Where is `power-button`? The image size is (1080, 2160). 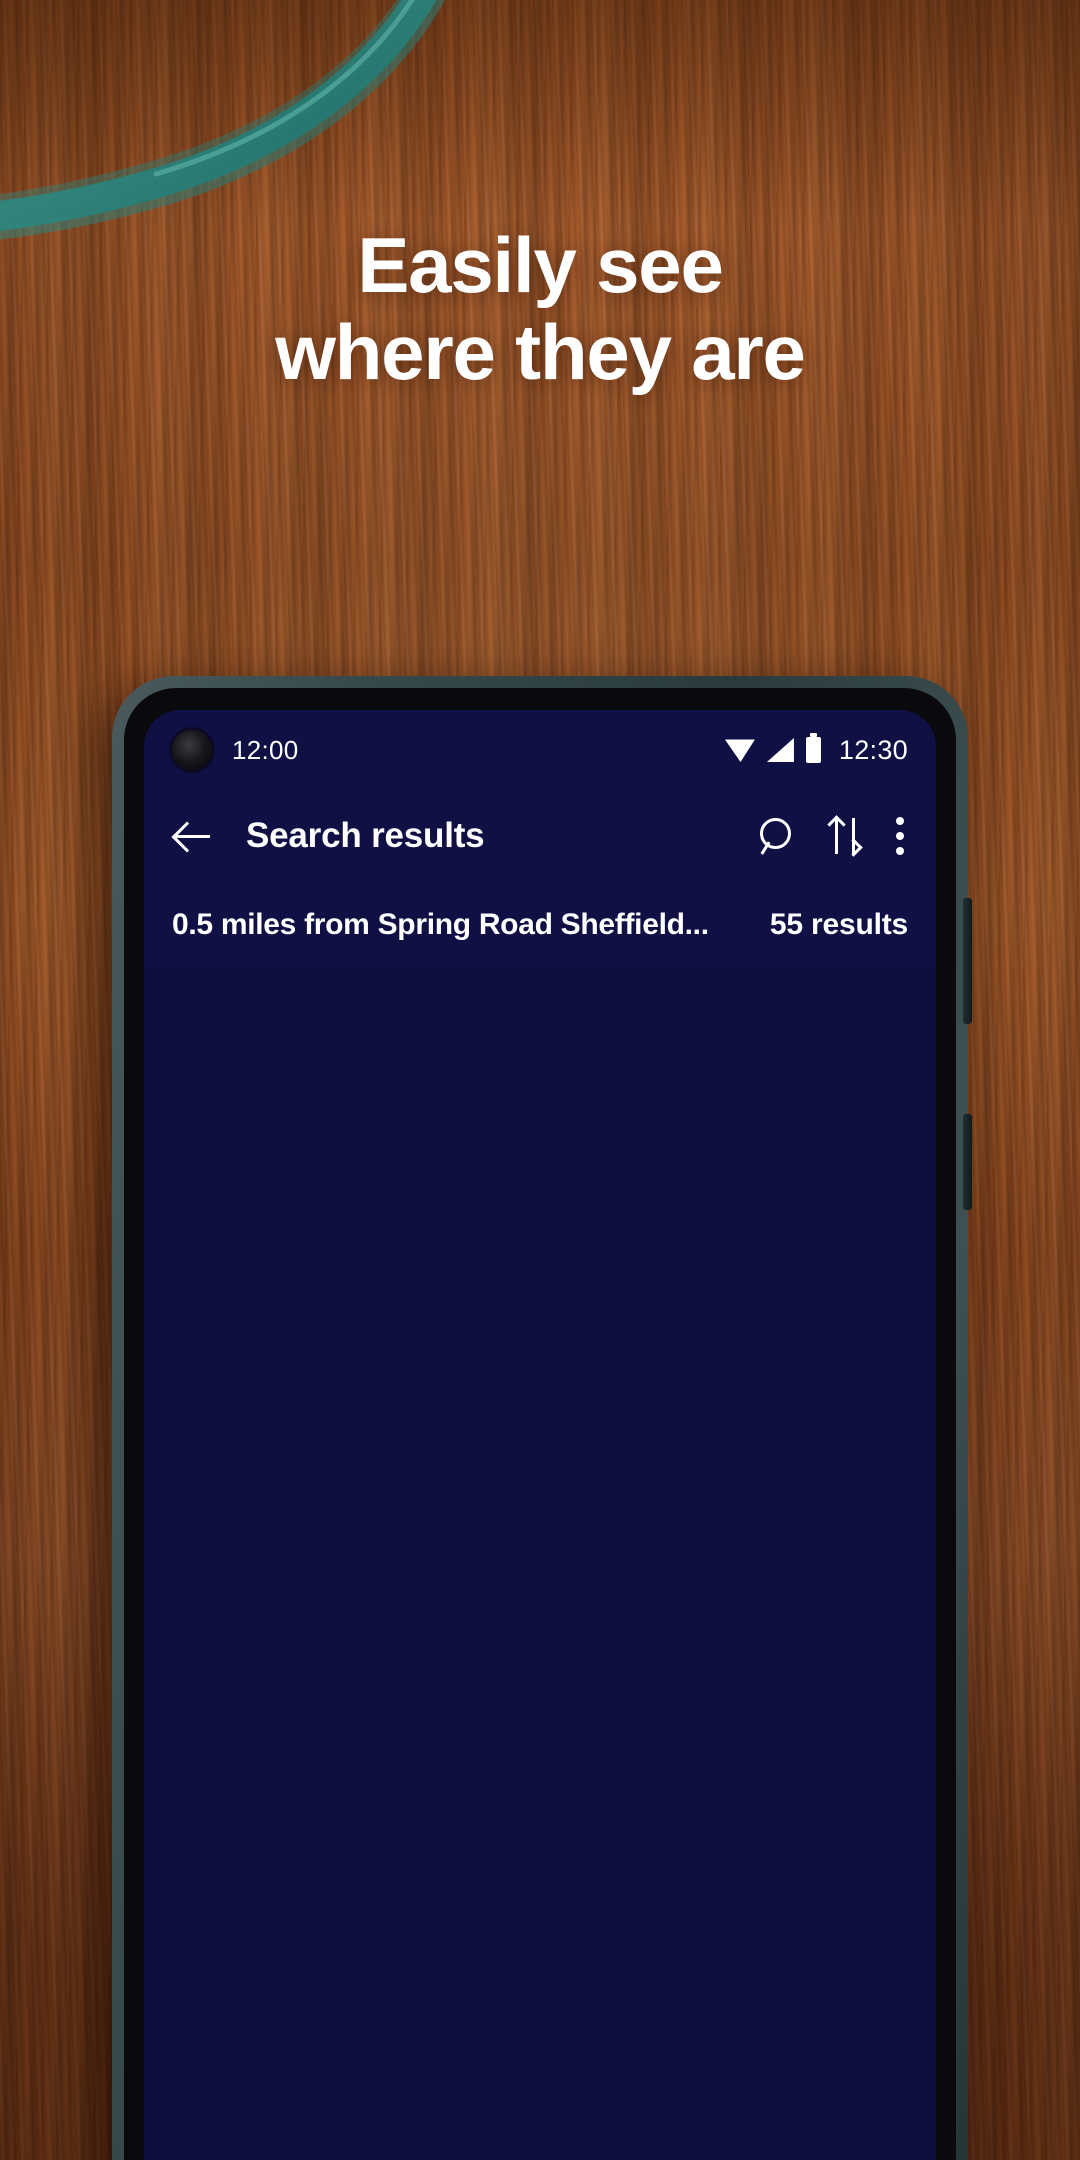
power-button is located at coordinates (967, 1162).